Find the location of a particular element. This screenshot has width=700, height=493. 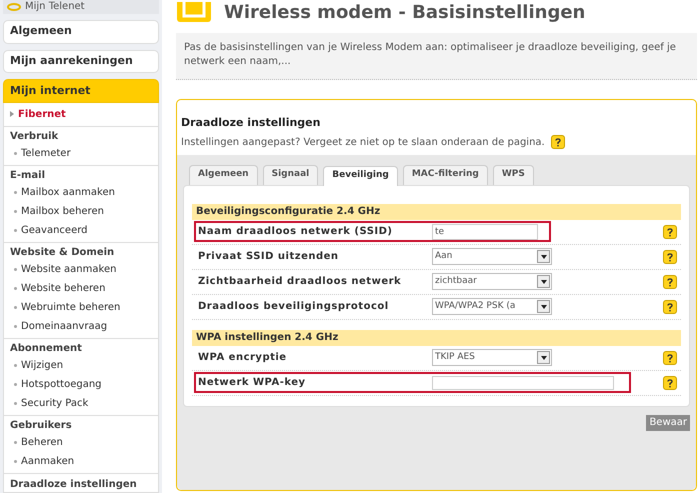

sidebar-link: Fibernet is located at coordinates (84, 114).